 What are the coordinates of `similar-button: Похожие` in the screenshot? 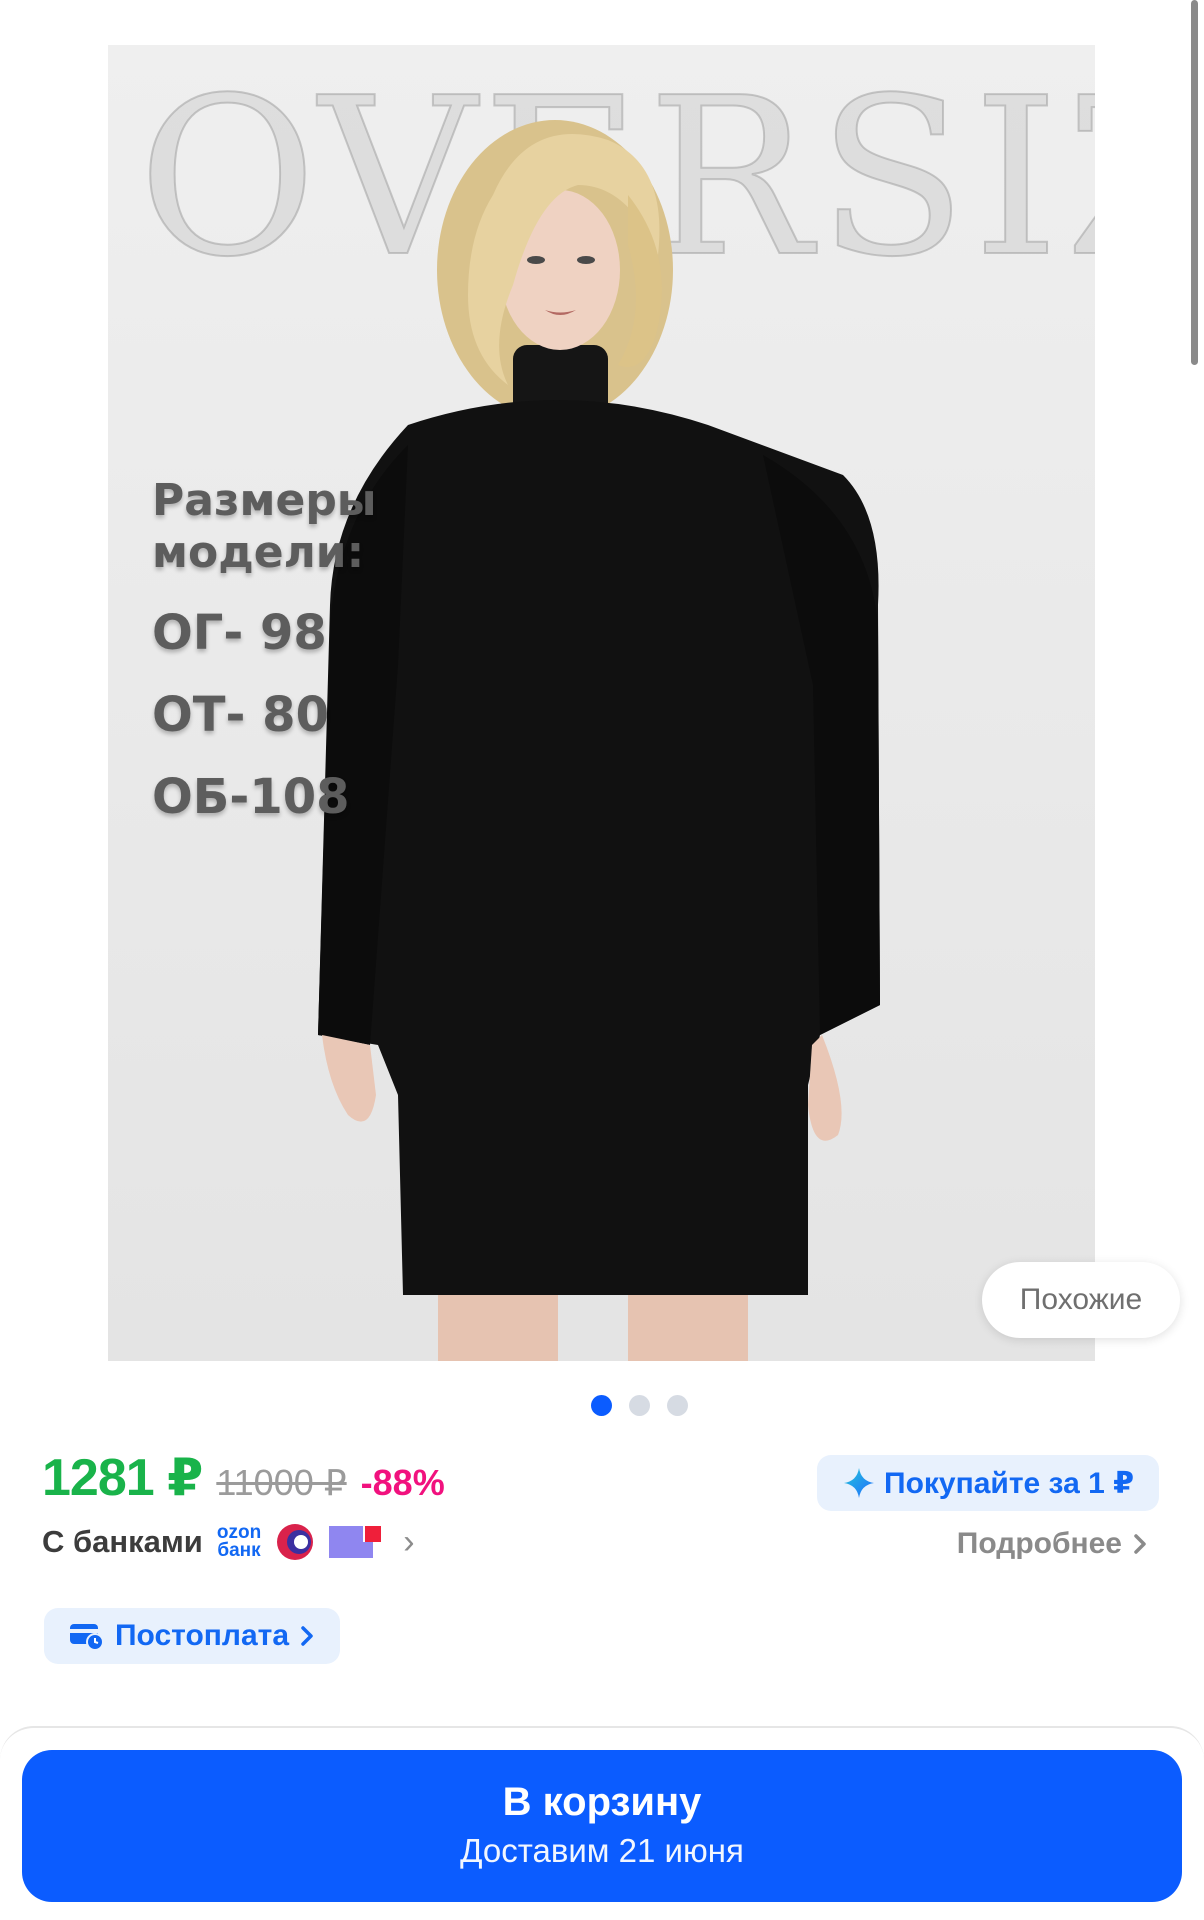 It's located at (1081, 1300).